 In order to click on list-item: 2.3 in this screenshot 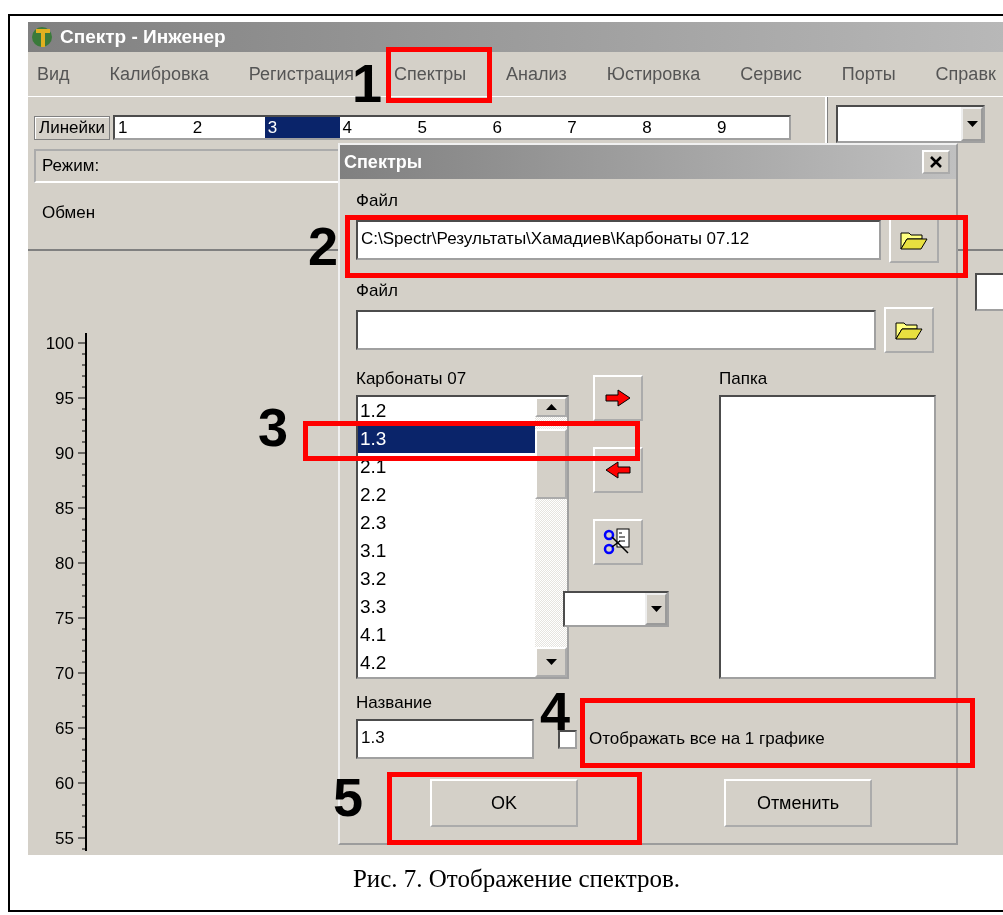, I will do `click(446, 523)`.